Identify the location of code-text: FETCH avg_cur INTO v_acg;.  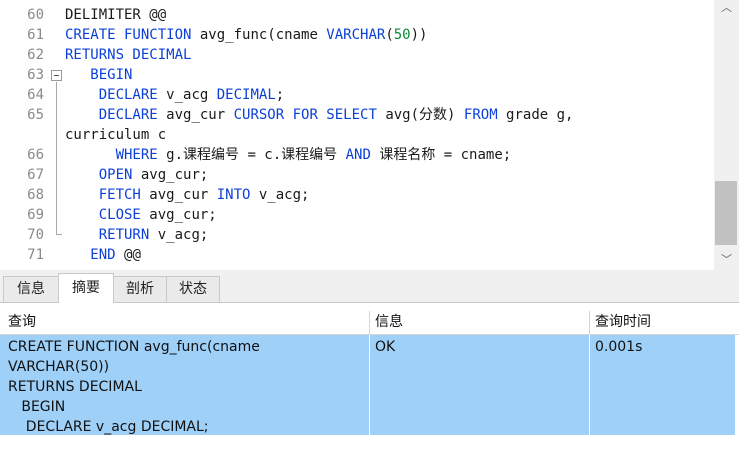
(187, 195).